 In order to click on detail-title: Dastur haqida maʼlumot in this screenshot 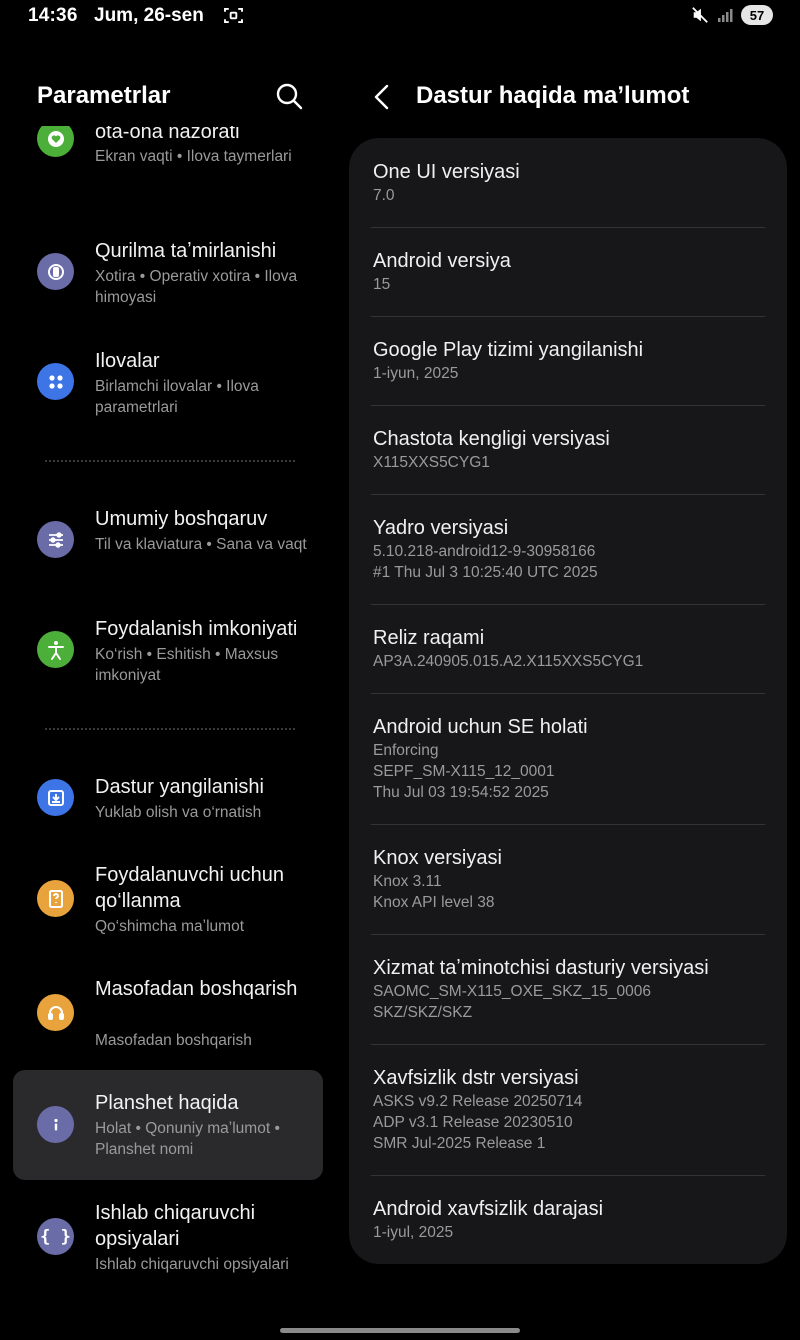, I will do `click(553, 95)`.